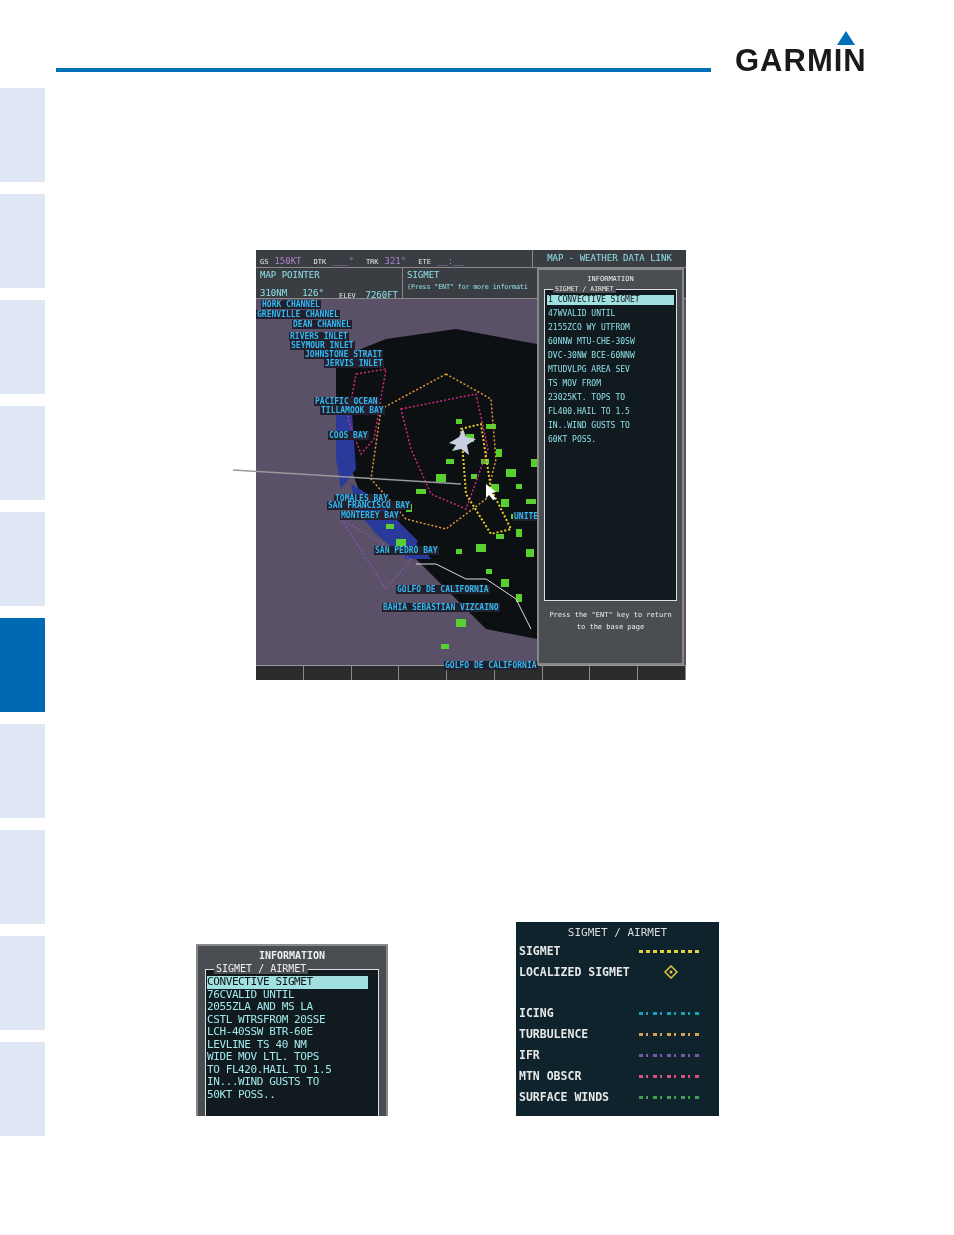 The height and width of the screenshot is (1235, 954). I want to click on message-line: MTUDVLPG AREA SEV, so click(610, 370).